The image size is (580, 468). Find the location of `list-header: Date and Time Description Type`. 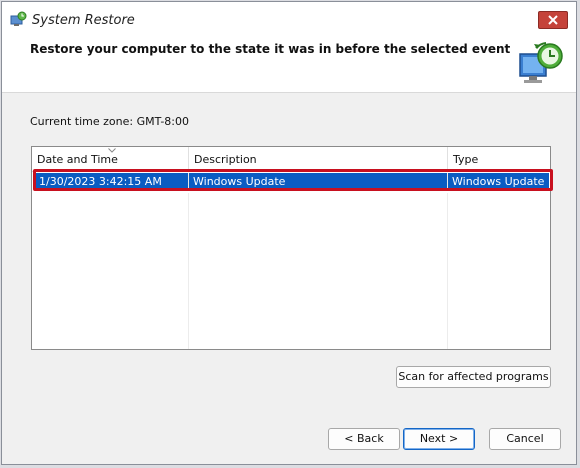

list-header: Date and Time Description Type is located at coordinates (291, 159).